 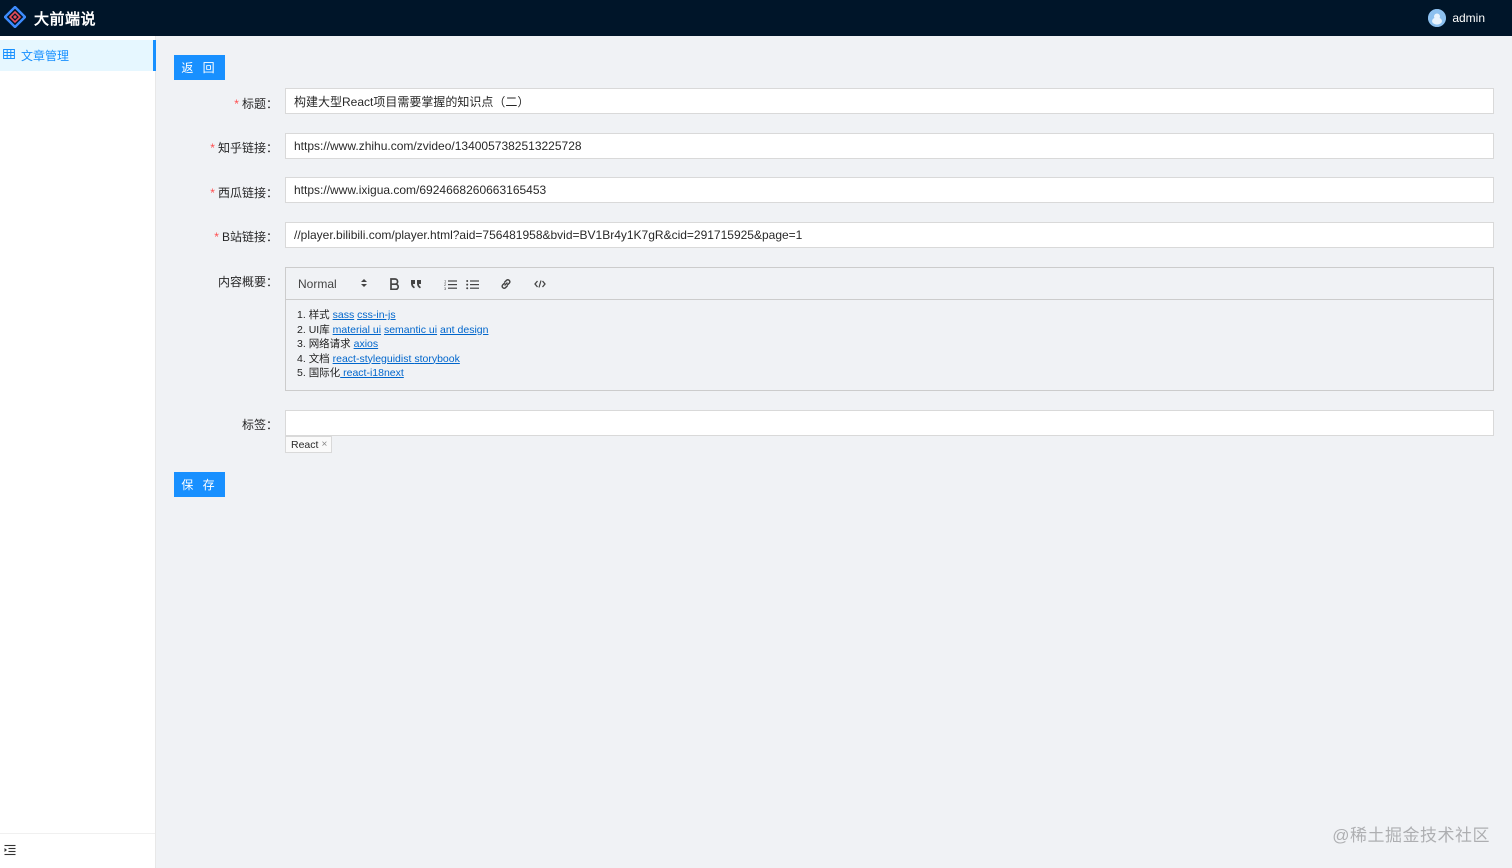 What do you see at coordinates (756, 18) in the screenshot?
I see `top-header: 大前端说 admin` at bounding box center [756, 18].